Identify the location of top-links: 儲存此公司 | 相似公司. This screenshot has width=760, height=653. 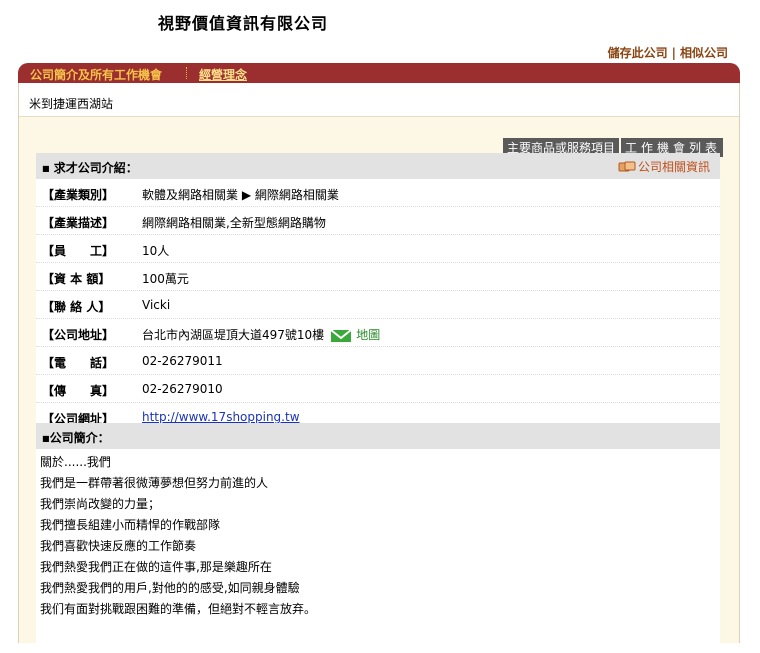
(668, 52).